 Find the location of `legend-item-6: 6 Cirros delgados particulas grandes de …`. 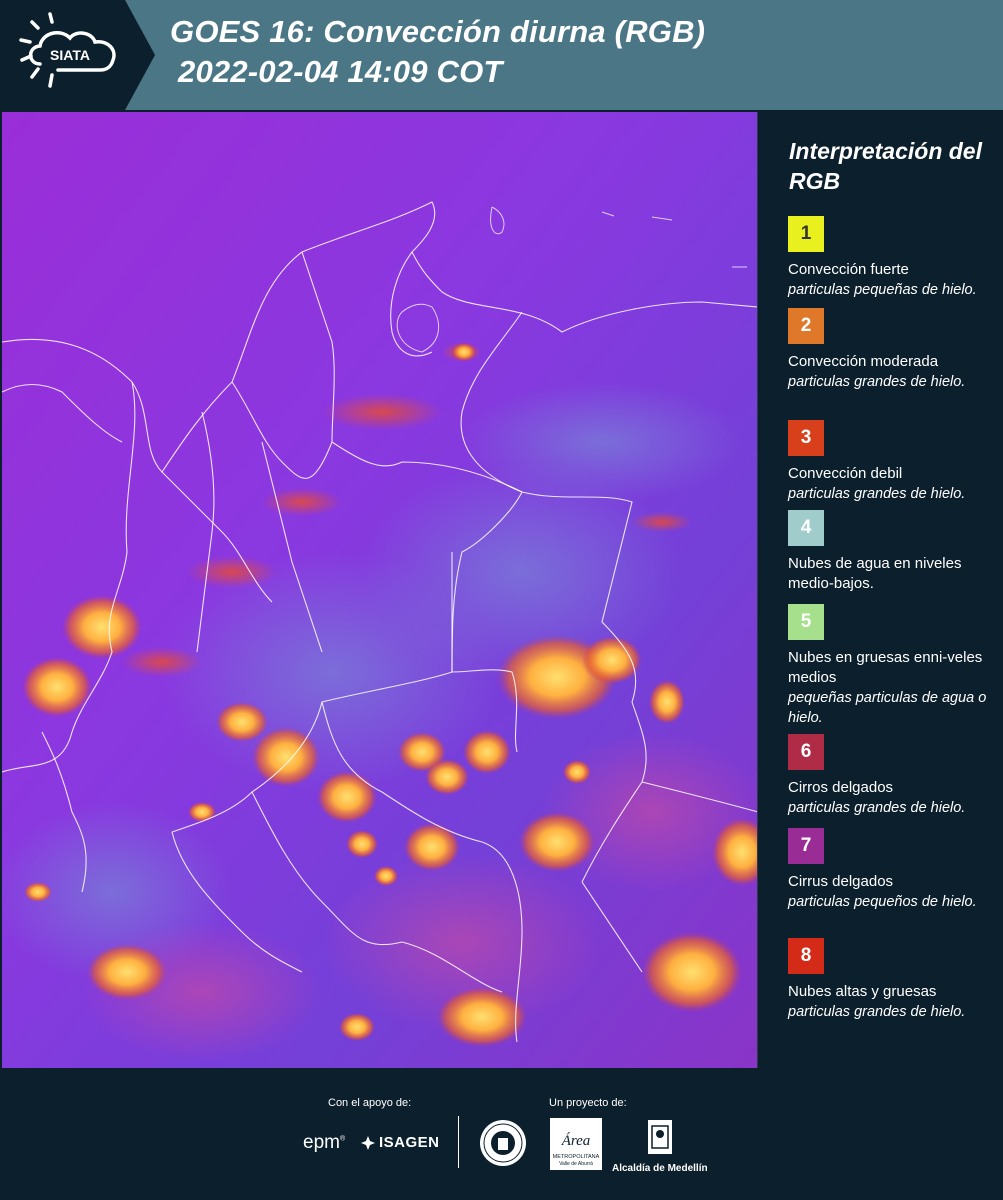

legend-item-6: 6 Cirros delgados particulas grandes de … is located at coordinates (894, 776).